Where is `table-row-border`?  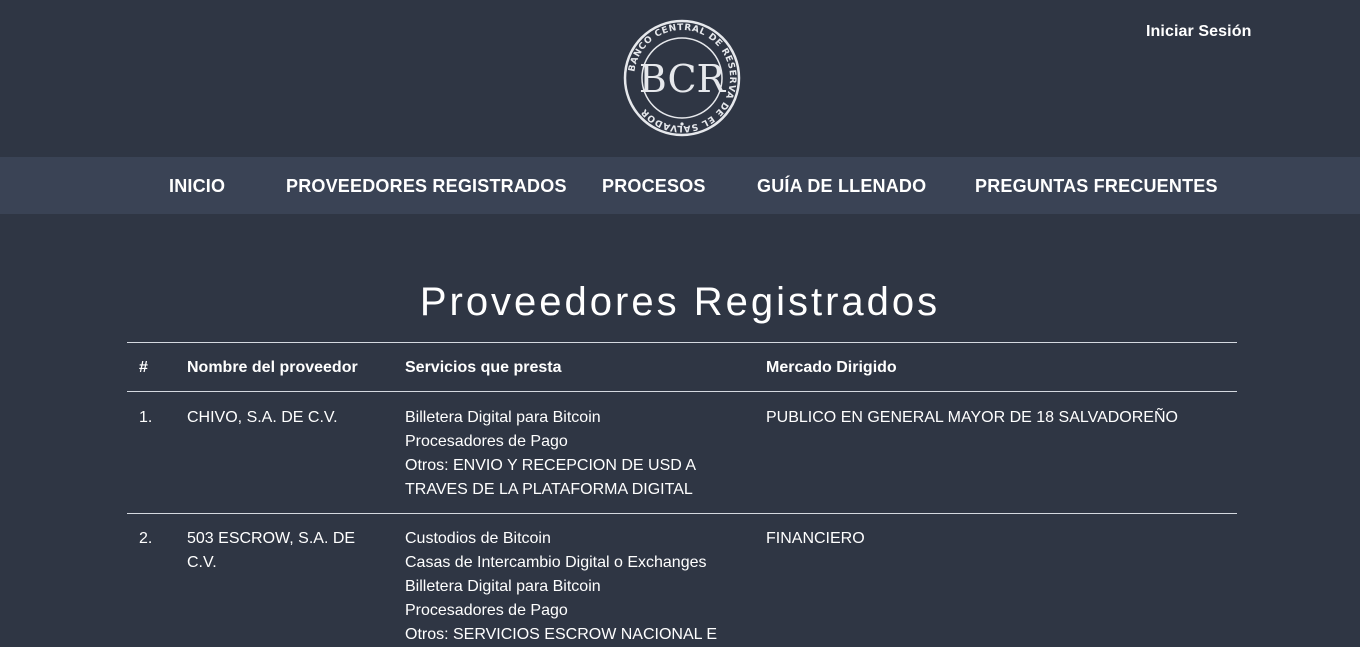 table-row-border is located at coordinates (682, 513).